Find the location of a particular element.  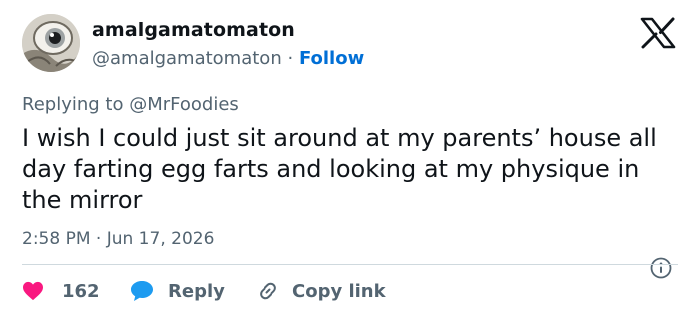

reply-context-mention: @MrFoodies is located at coordinates (184, 104).